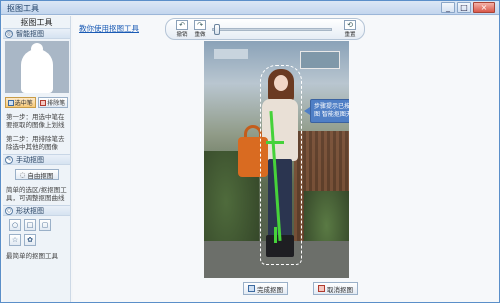 This screenshot has width=500, height=303. Describe the element at coordinates (43, 102) in the screenshot. I see `erase-brush-icon` at that location.